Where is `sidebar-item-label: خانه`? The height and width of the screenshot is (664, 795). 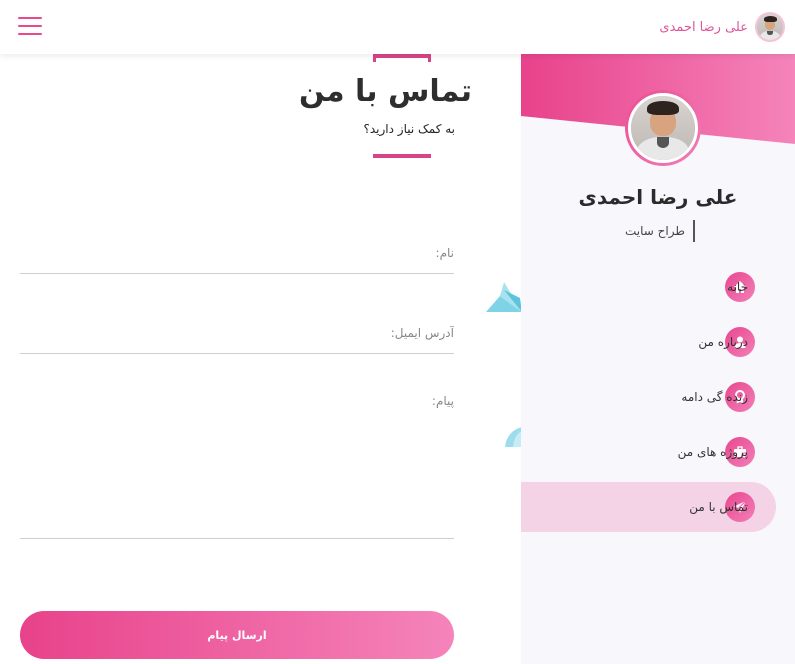
sidebar-item-label: خانه is located at coordinates (737, 287).